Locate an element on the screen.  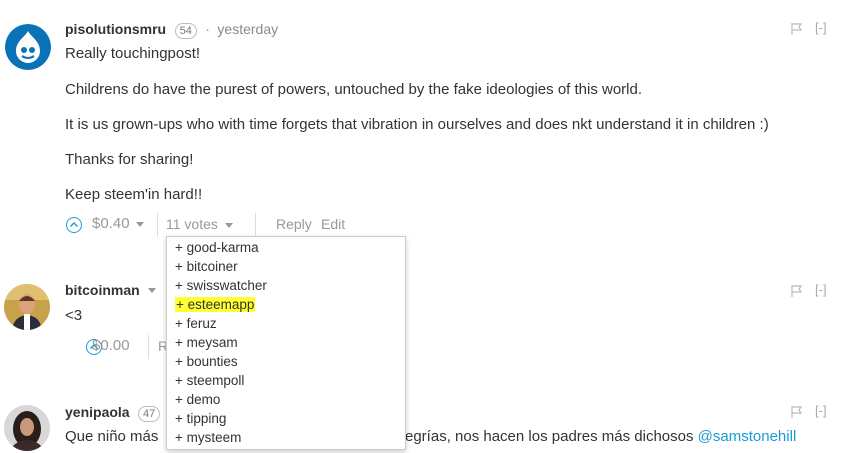
comment-author: pisolutionsmru is located at coordinates (115, 29).